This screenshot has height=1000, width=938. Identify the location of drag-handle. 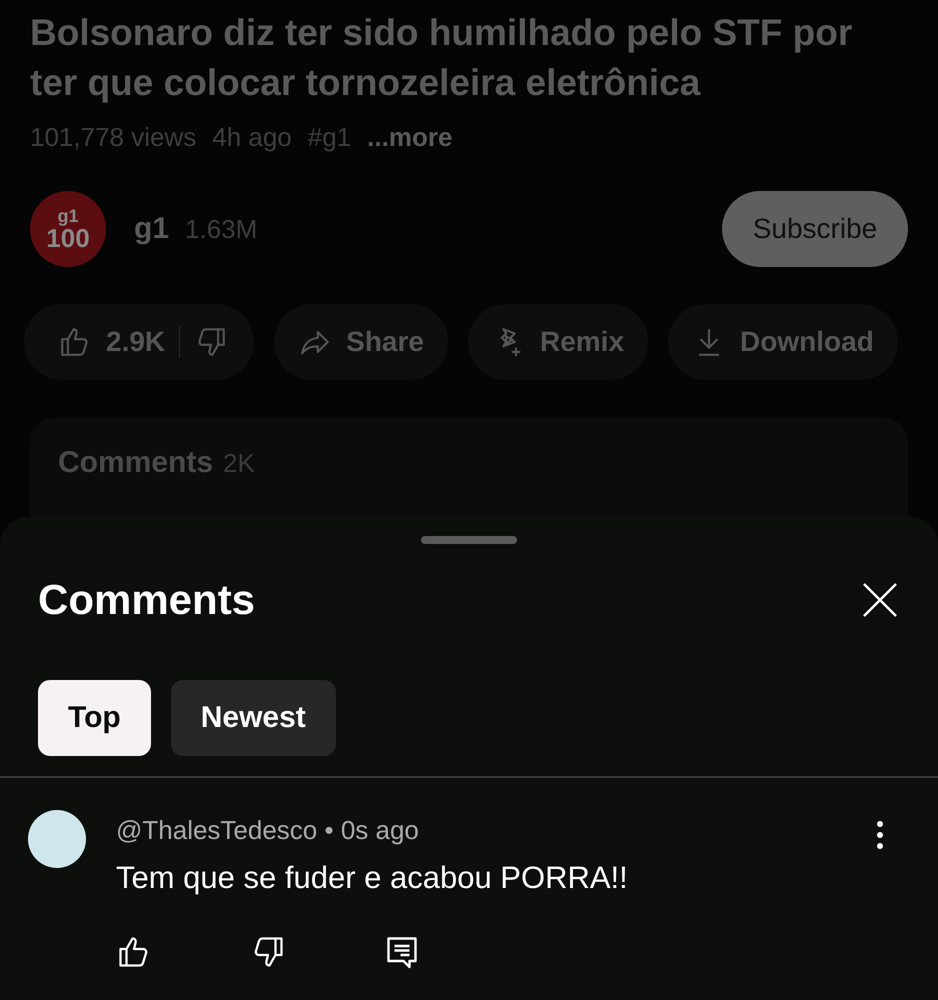
(469, 540).